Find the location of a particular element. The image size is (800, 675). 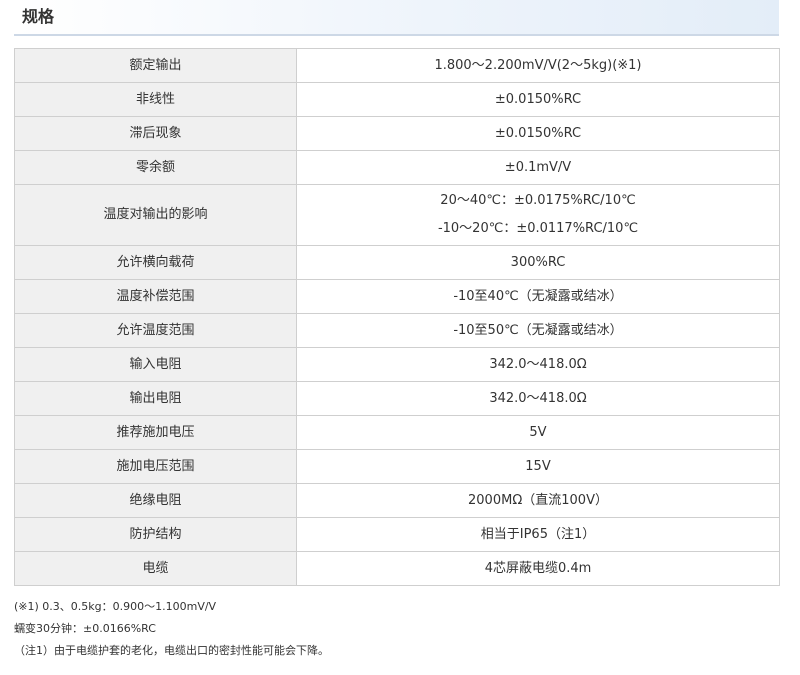

table-row: 电缆 4芯屏蔽电缆0.4m is located at coordinates (397, 568).